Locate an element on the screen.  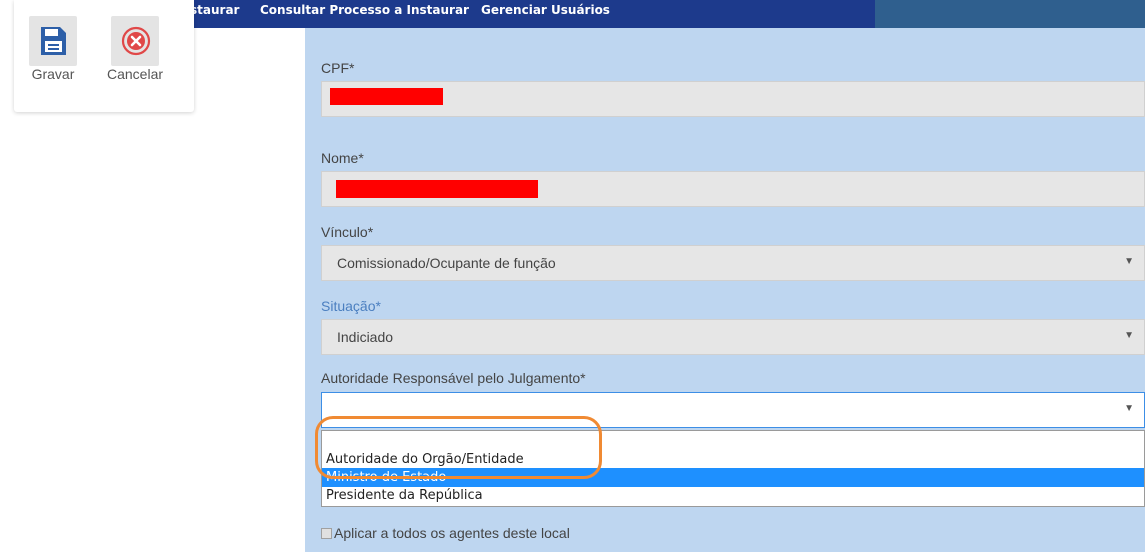
cancel-button: Cancelar is located at coordinates (135, 50).